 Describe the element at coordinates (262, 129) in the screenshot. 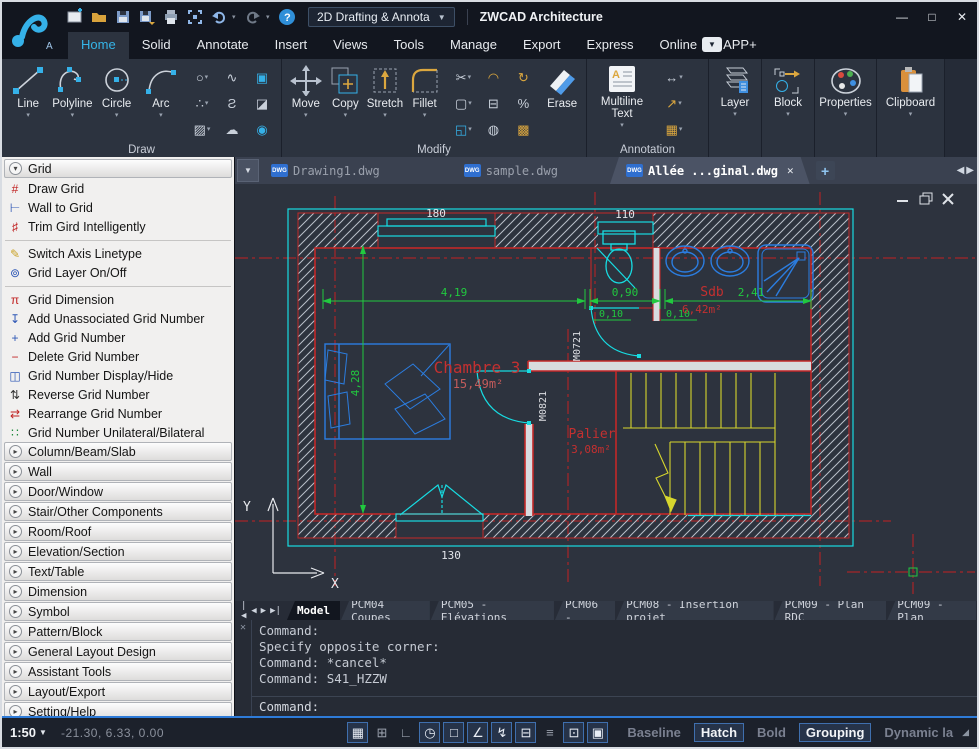

I see `donut-icon: ◉` at that location.